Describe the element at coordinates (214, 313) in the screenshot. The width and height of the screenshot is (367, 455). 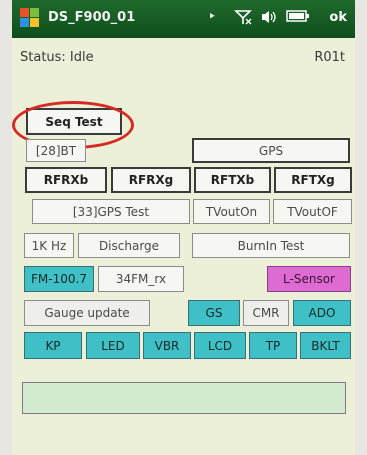
I see `gs-button: GS` at that location.